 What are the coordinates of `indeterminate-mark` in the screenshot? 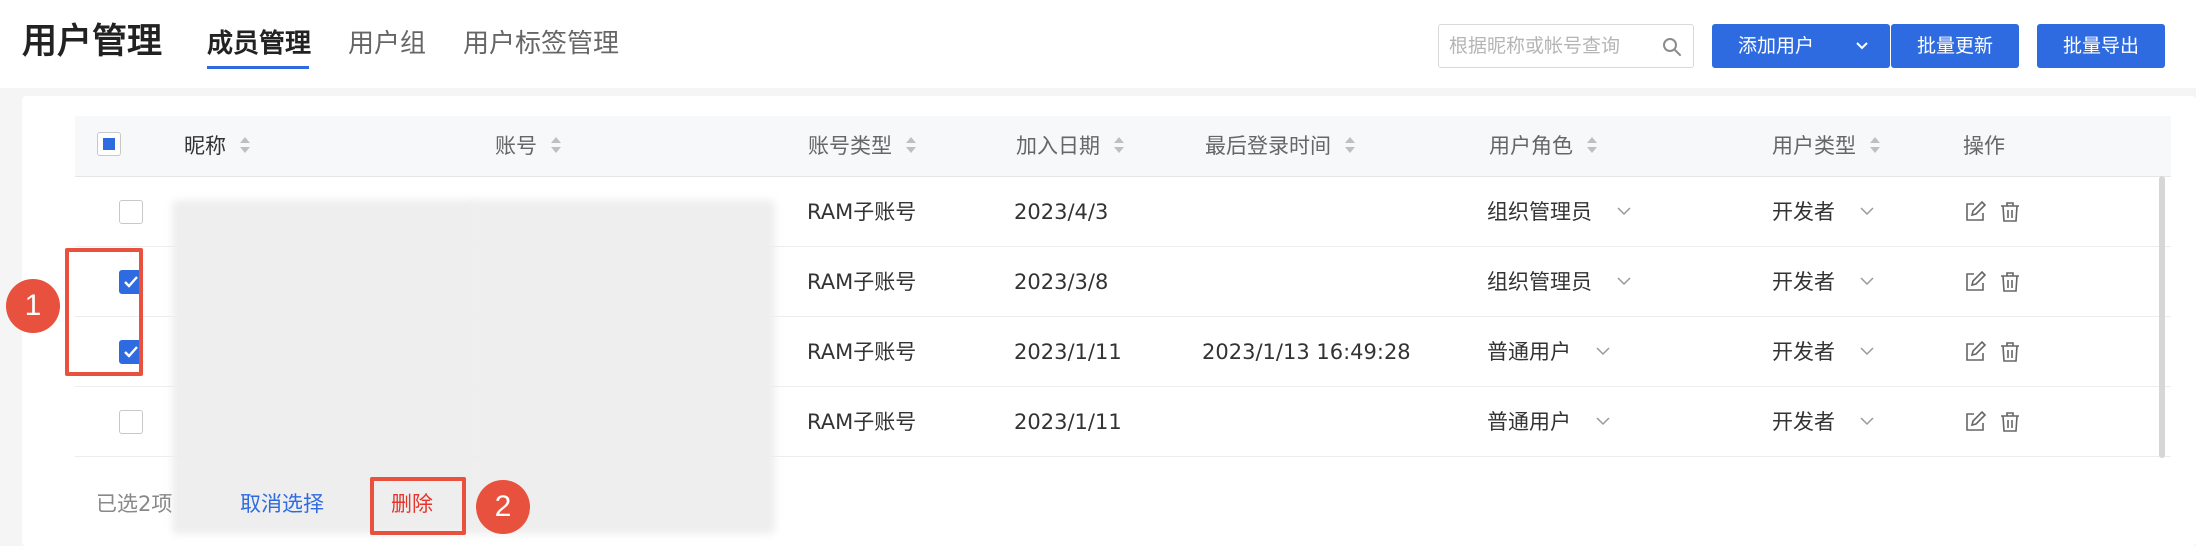 It's located at (109, 144).